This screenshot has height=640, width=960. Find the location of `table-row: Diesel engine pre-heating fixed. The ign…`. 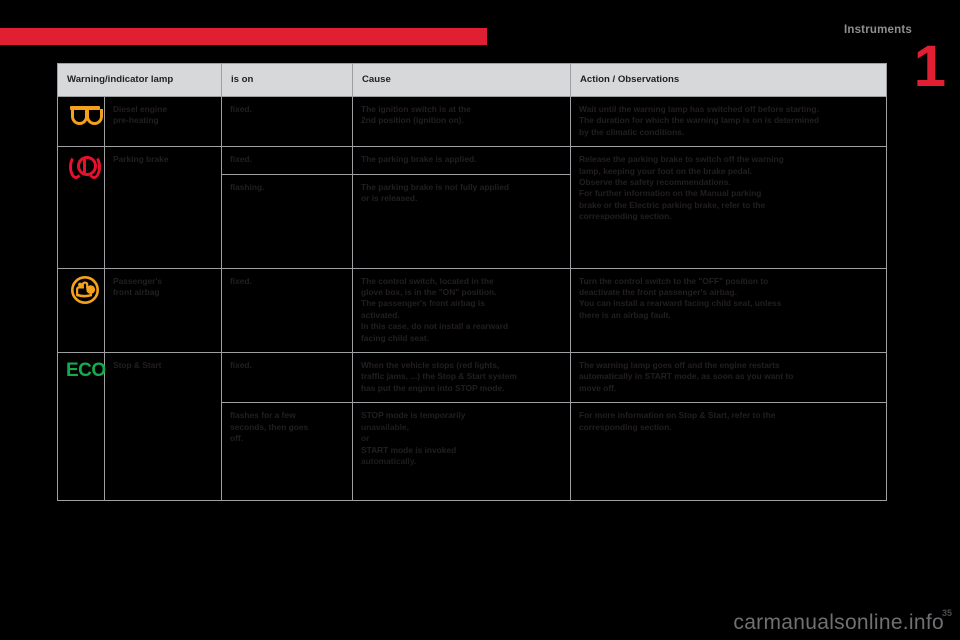

table-row: Diesel engine pre-heating fixed. The ign… is located at coordinates (472, 121).